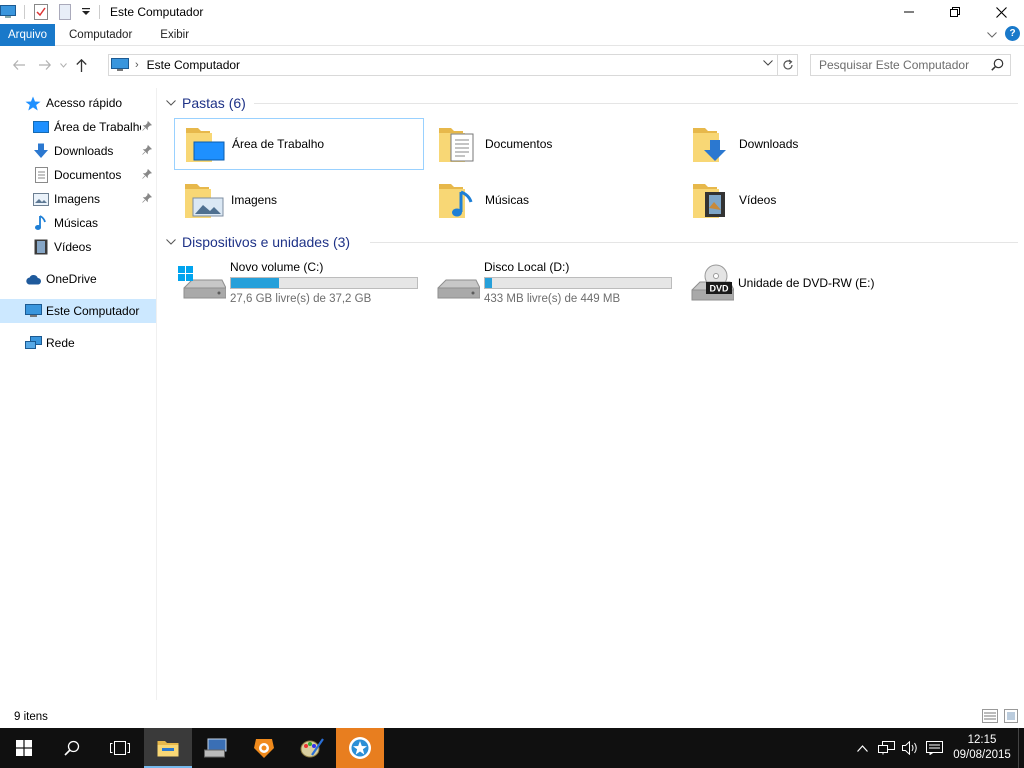 The height and width of the screenshot is (768, 1024). I want to click on search-icon, so click(997, 66).